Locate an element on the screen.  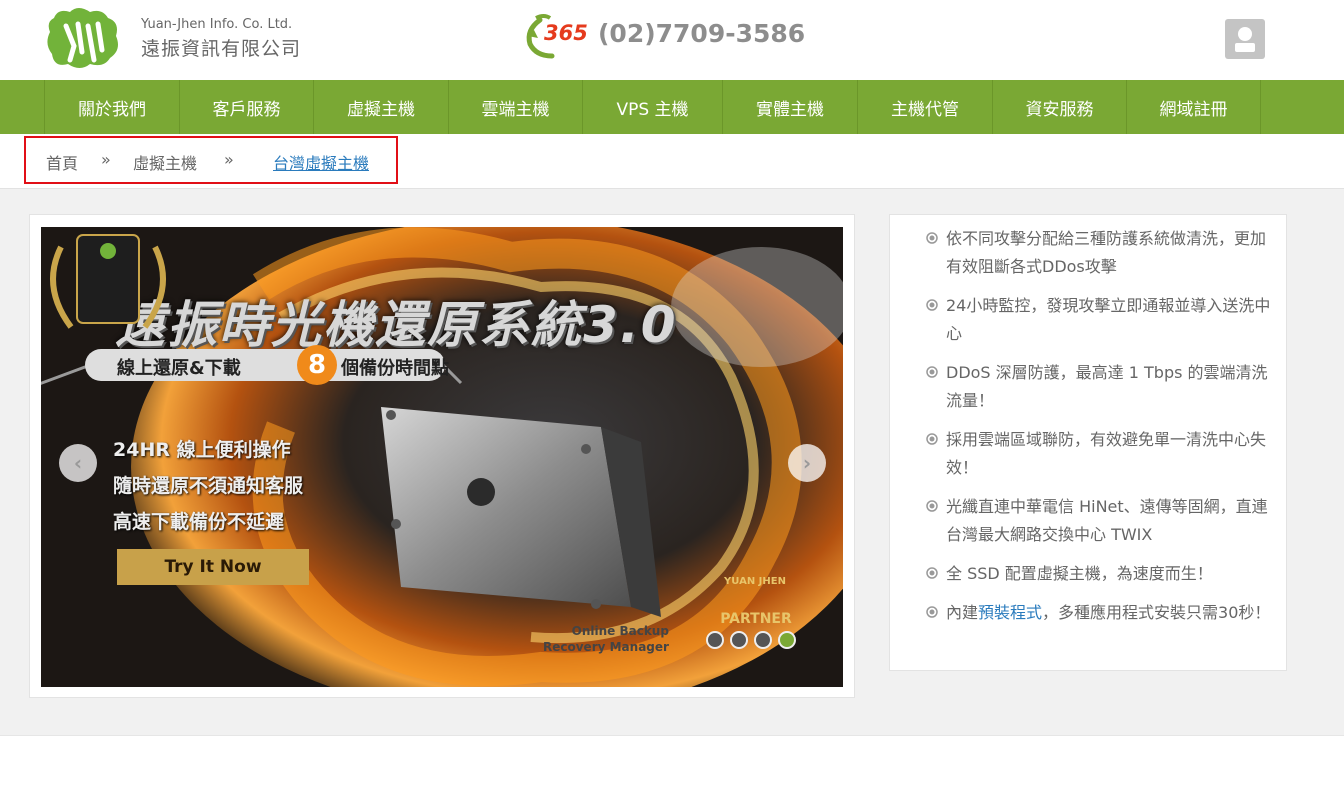
nav-security: 資安服務 is located at coordinates (1059, 107).